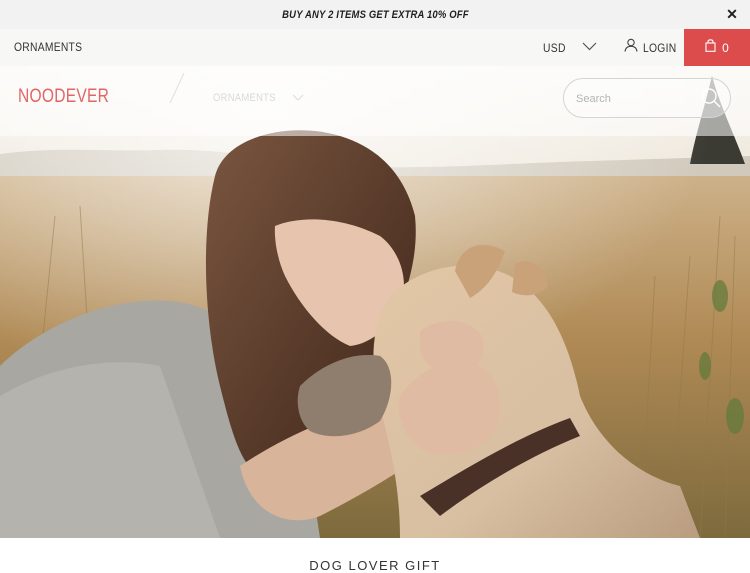  I want to click on nav-item-ornaments: ORNAMENTS, so click(258, 98).